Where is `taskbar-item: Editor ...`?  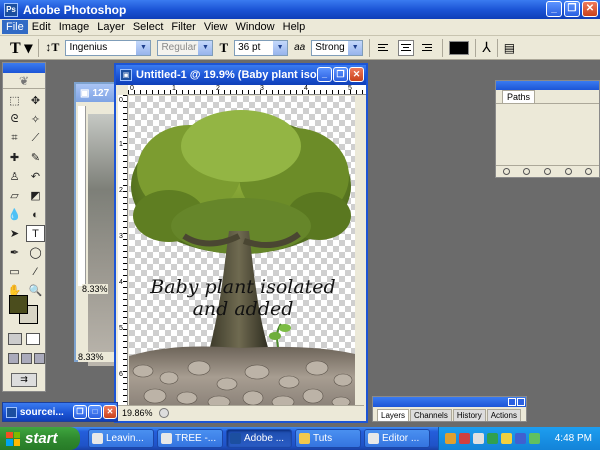 taskbar-item: Editor ... is located at coordinates (397, 438).